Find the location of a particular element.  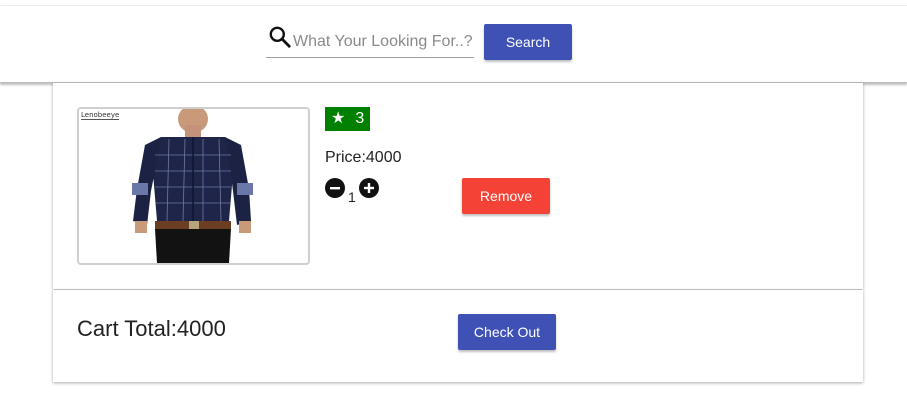

search-icon is located at coordinates (280, 37).